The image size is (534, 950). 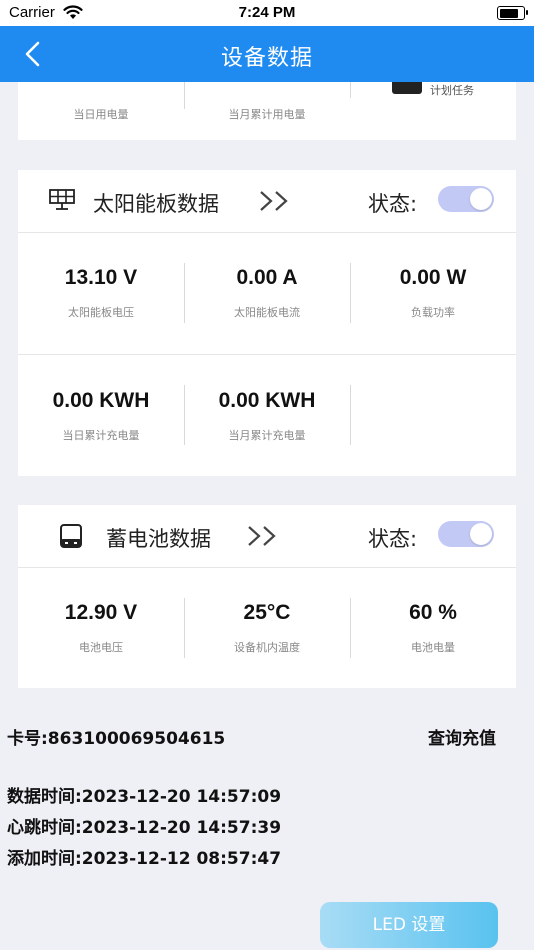 I want to click on solar-card-header: 太阳能板数据 状态:, so click(x=267, y=201).